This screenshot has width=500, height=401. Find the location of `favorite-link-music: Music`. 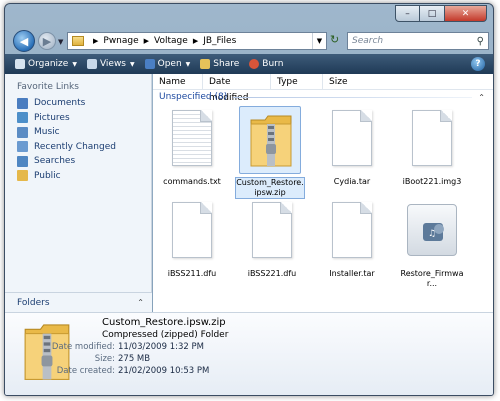

favorite-link-music: Music is located at coordinates (66, 132).